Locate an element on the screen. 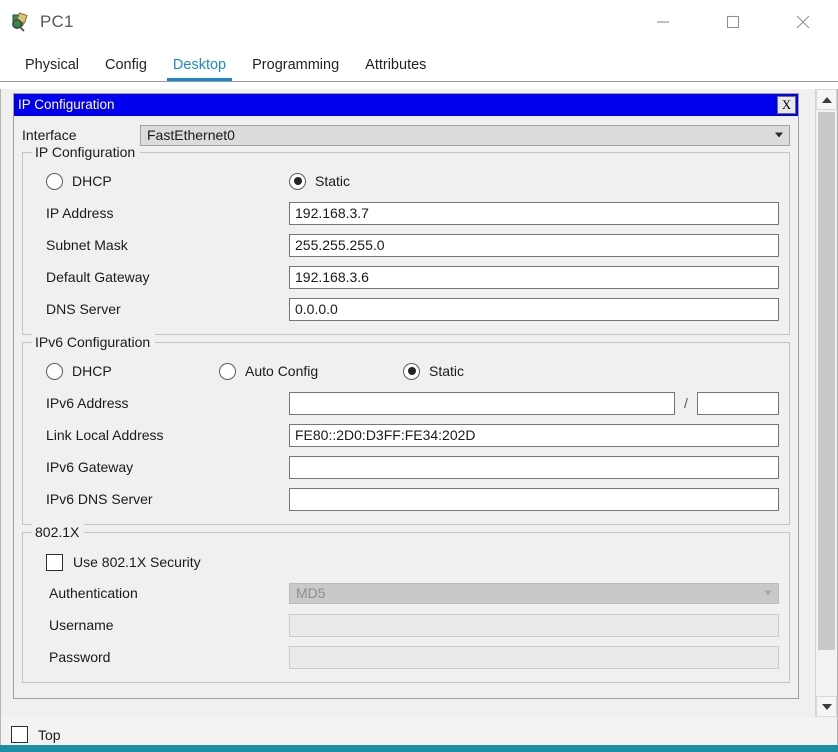 Image resolution: width=838 pixels, height=752 pixels. dot1x-group-legend: 802.1X is located at coordinates (58, 532).